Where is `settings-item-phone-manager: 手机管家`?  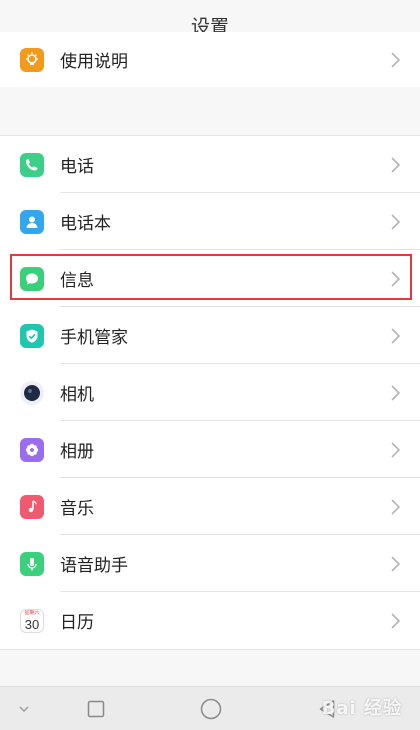
settings-item-phone-manager: 手机管家 is located at coordinates (210, 335).